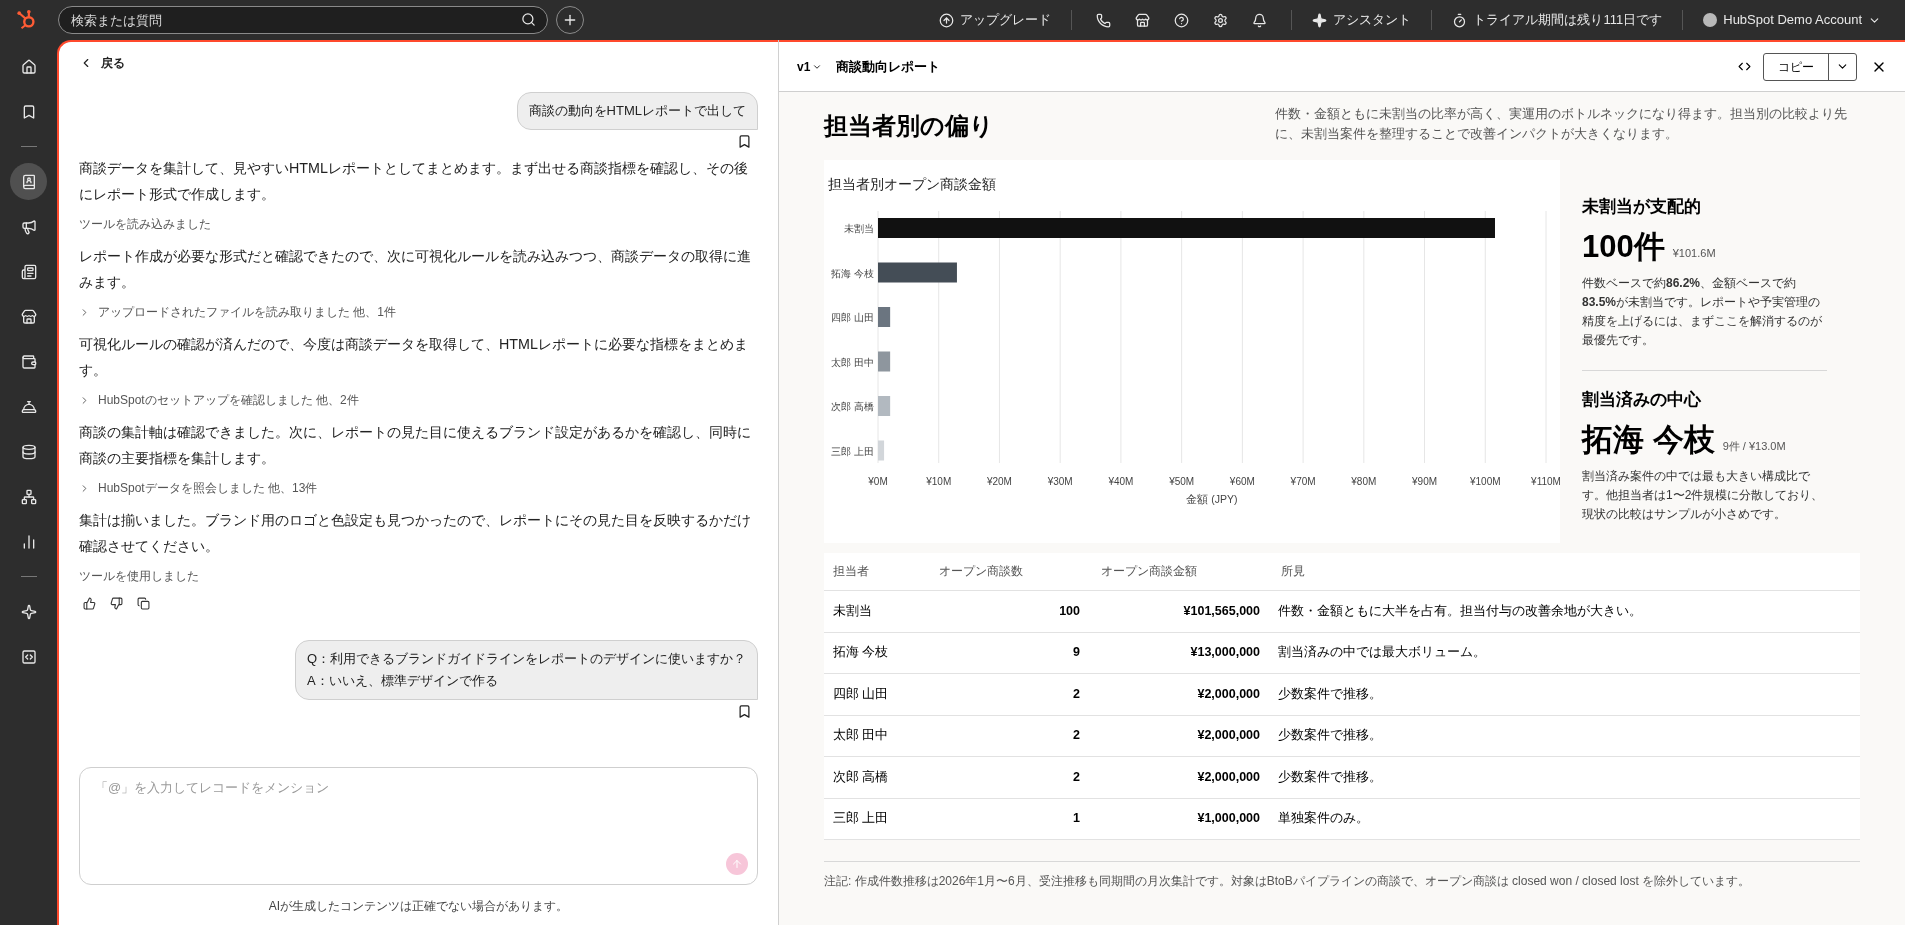  I want to click on timer-icon, so click(1460, 20).